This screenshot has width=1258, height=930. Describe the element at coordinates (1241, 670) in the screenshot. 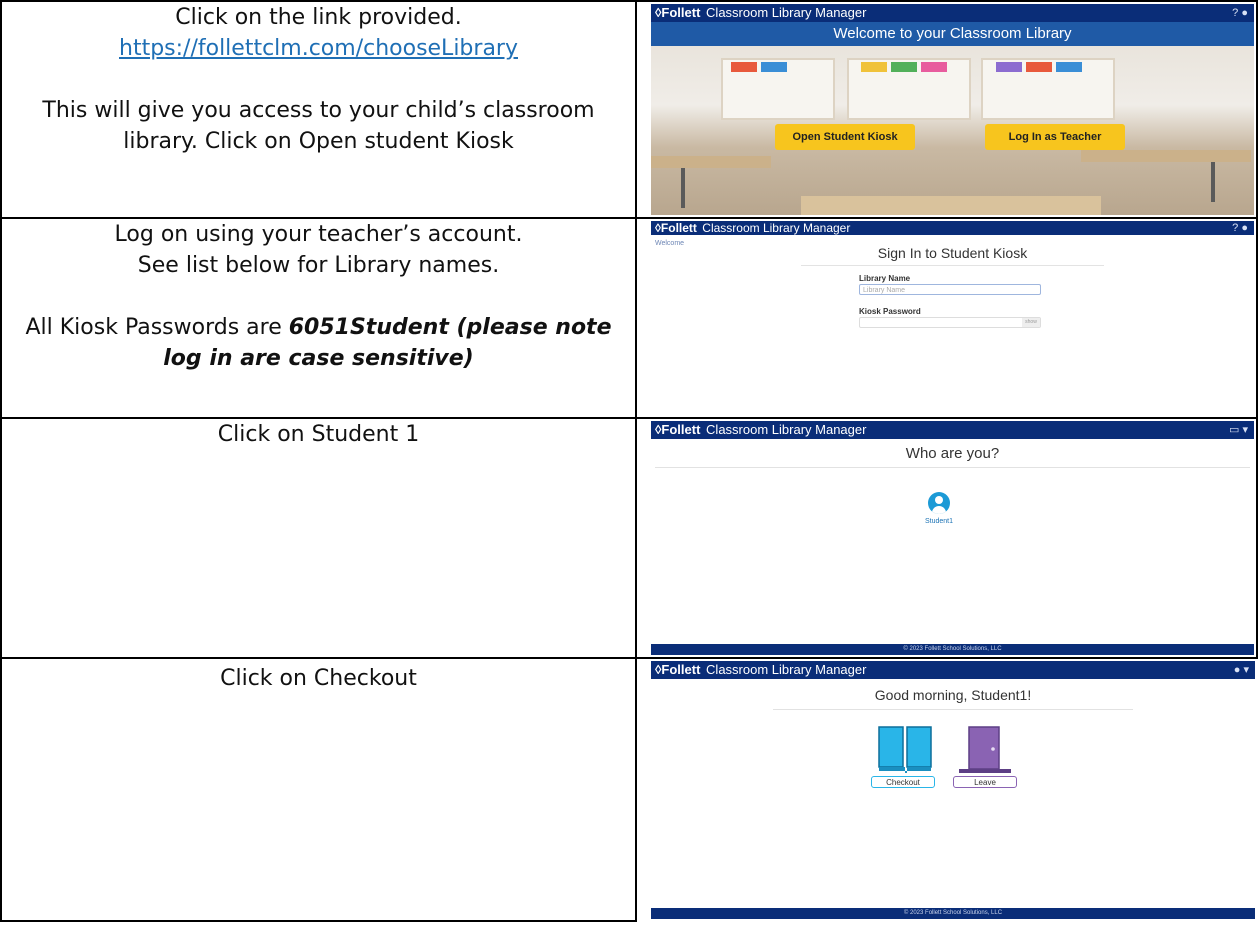

I see `account-icon: ● ▾` at that location.